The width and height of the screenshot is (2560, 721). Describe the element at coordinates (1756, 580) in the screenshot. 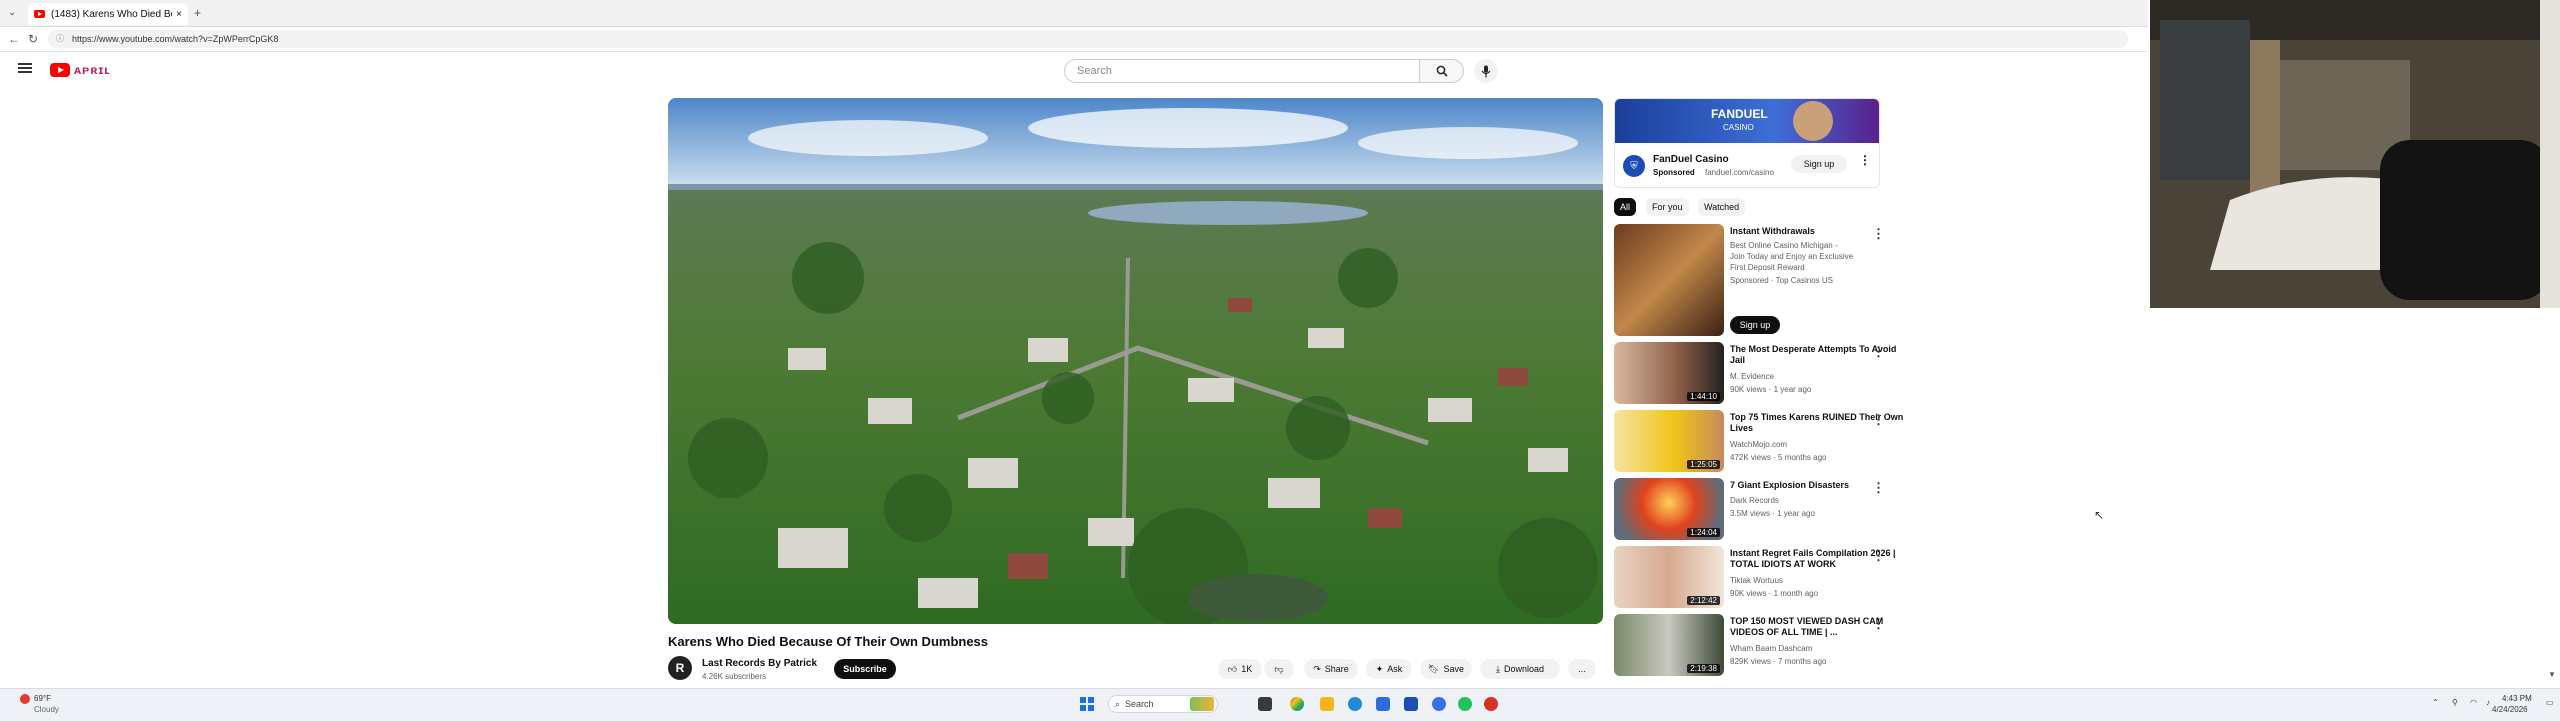

I see `recommendation-channel: Tiktak Wortuus` at that location.